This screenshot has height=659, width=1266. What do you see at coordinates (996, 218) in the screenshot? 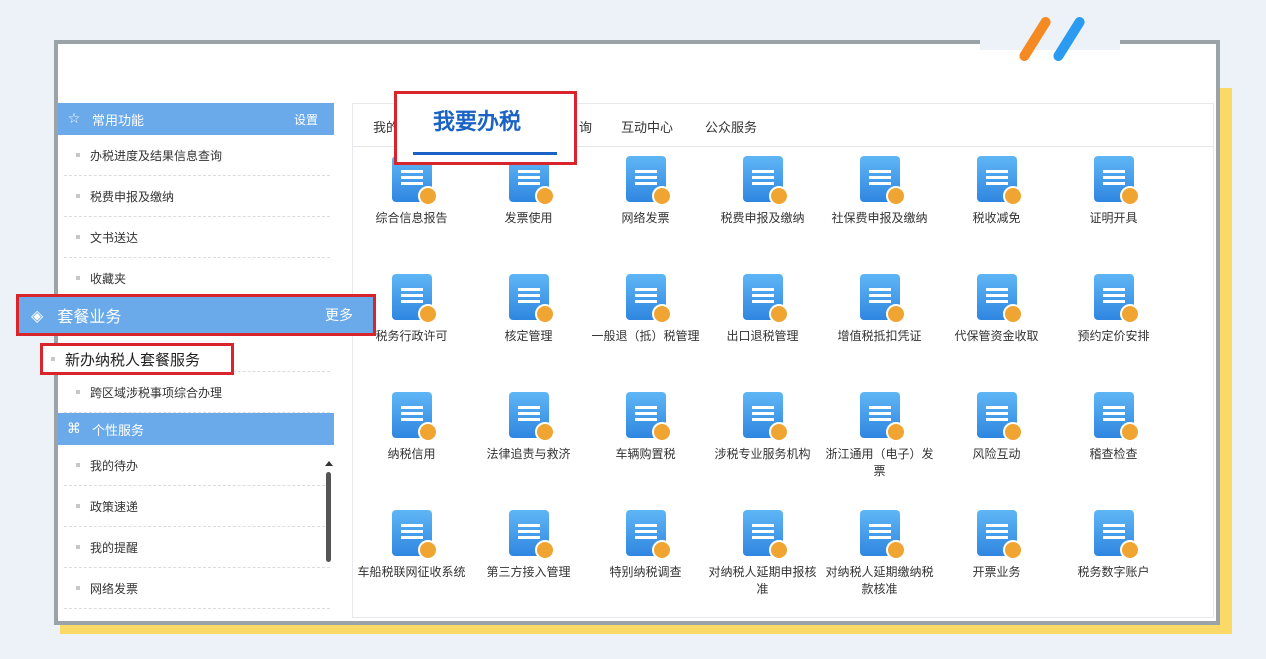
I see `service-label: 税收减免` at bounding box center [996, 218].